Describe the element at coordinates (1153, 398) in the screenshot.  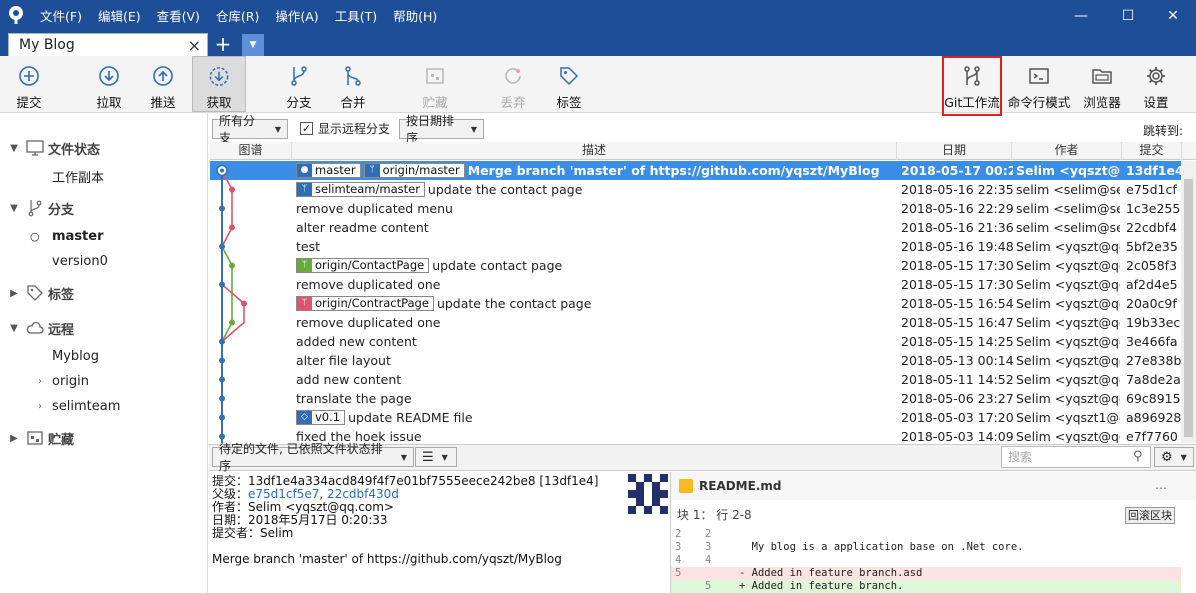
I see `commit-hash: 69c8915` at that location.